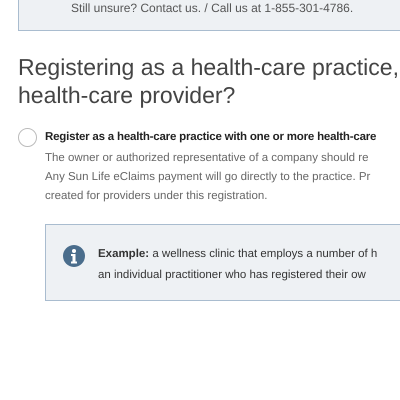  Describe the element at coordinates (74, 256) in the screenshot. I see `info-icon` at that location.